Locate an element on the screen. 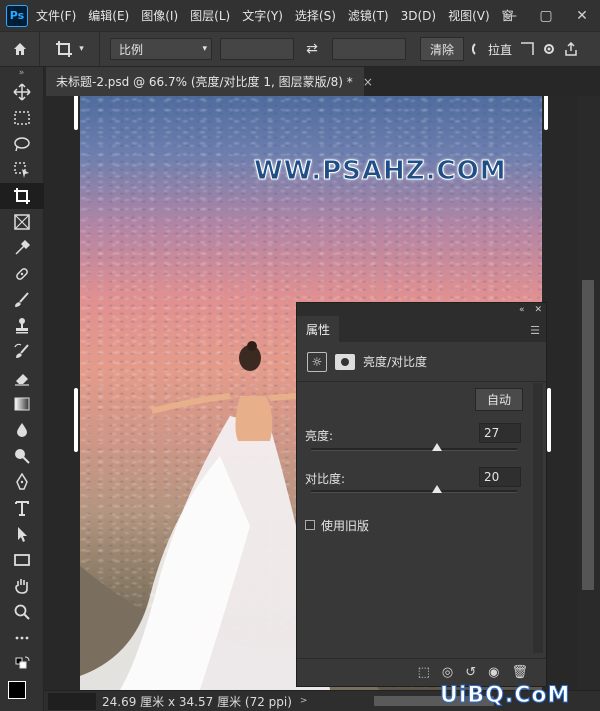  zoom-icon is located at coordinates (22, 612).